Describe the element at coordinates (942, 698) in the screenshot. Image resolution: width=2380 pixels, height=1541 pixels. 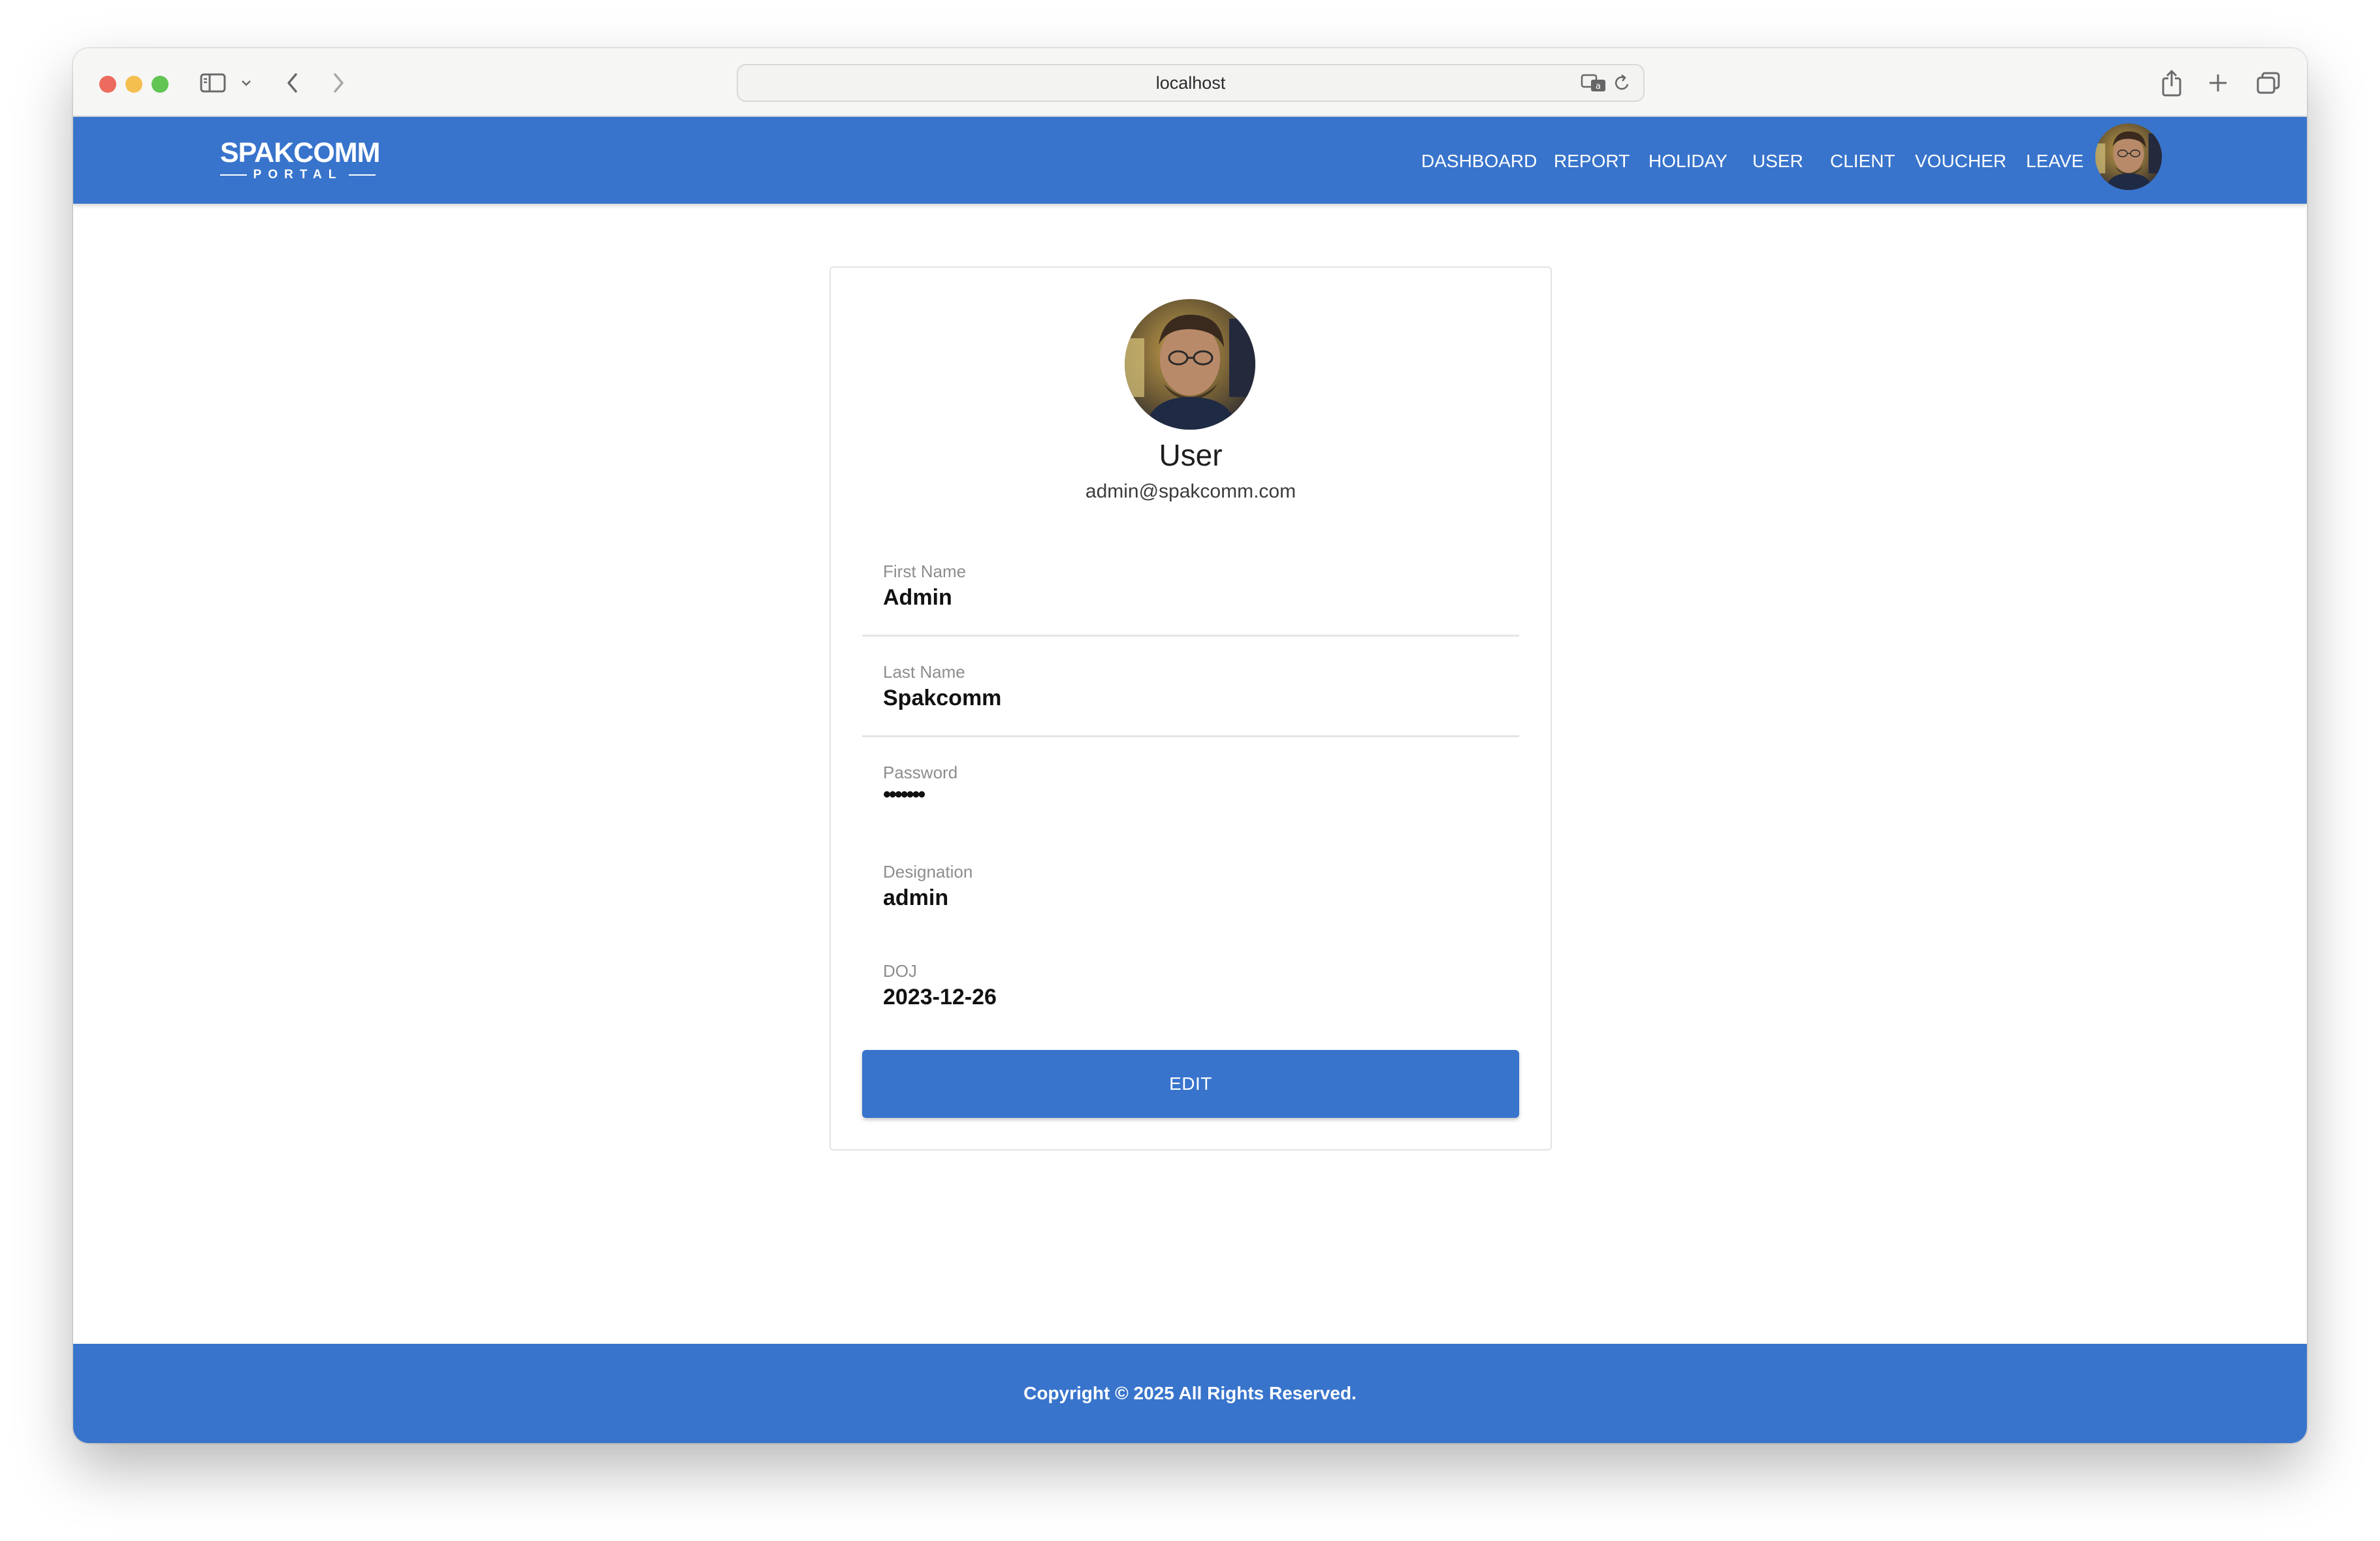
I see `field-value: Spakcomm` at that location.